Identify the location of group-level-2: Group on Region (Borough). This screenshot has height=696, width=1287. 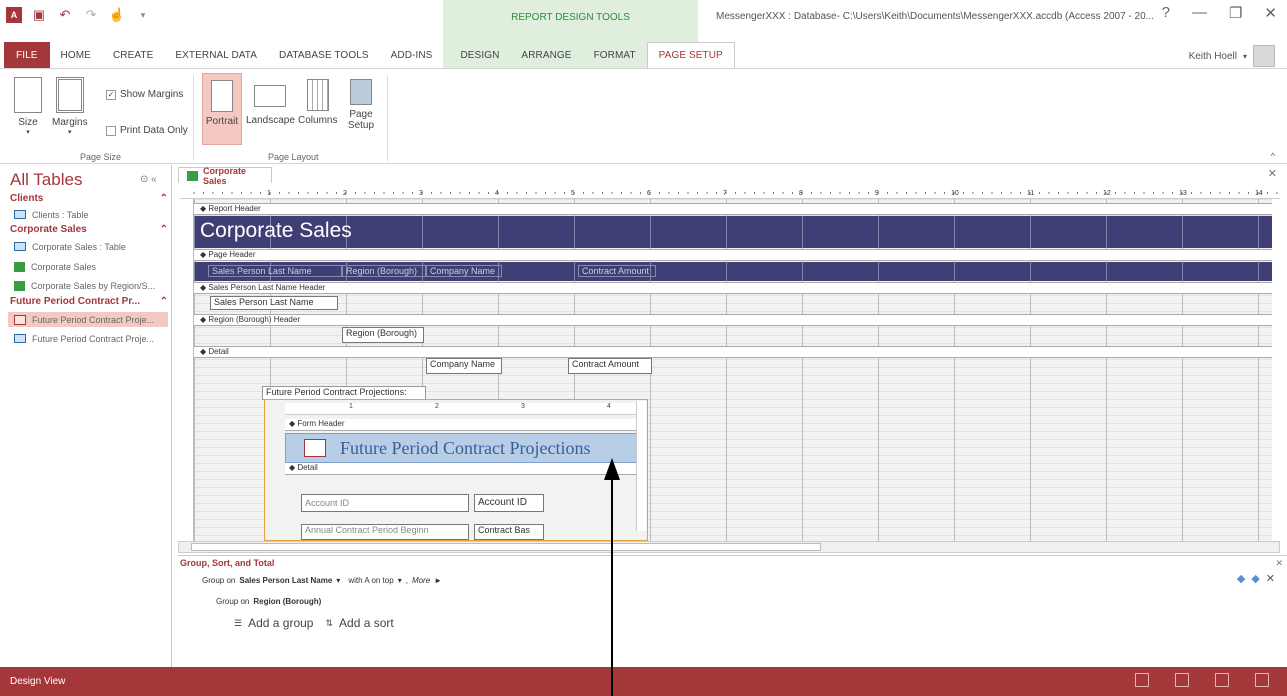
(268, 601).